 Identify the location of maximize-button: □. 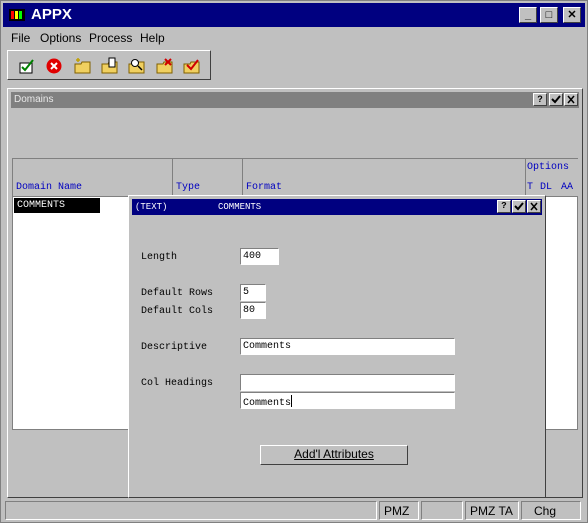
(549, 15).